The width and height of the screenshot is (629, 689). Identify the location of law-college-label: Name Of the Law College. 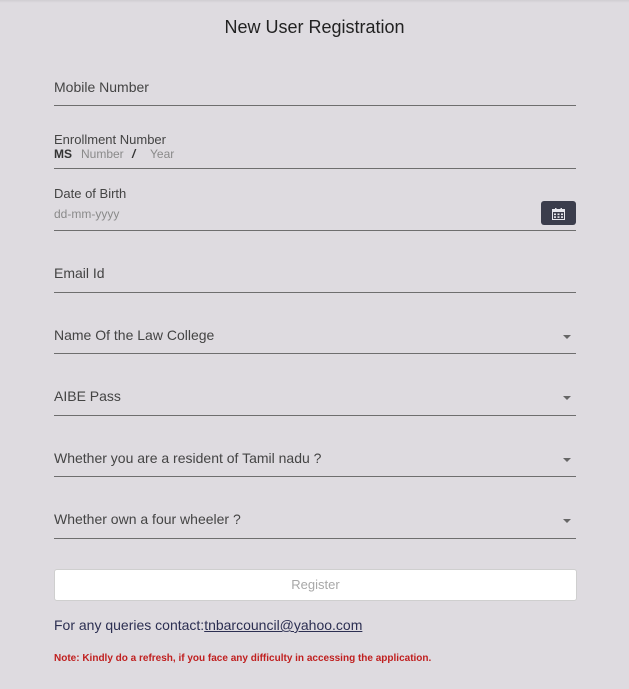
(134, 335).